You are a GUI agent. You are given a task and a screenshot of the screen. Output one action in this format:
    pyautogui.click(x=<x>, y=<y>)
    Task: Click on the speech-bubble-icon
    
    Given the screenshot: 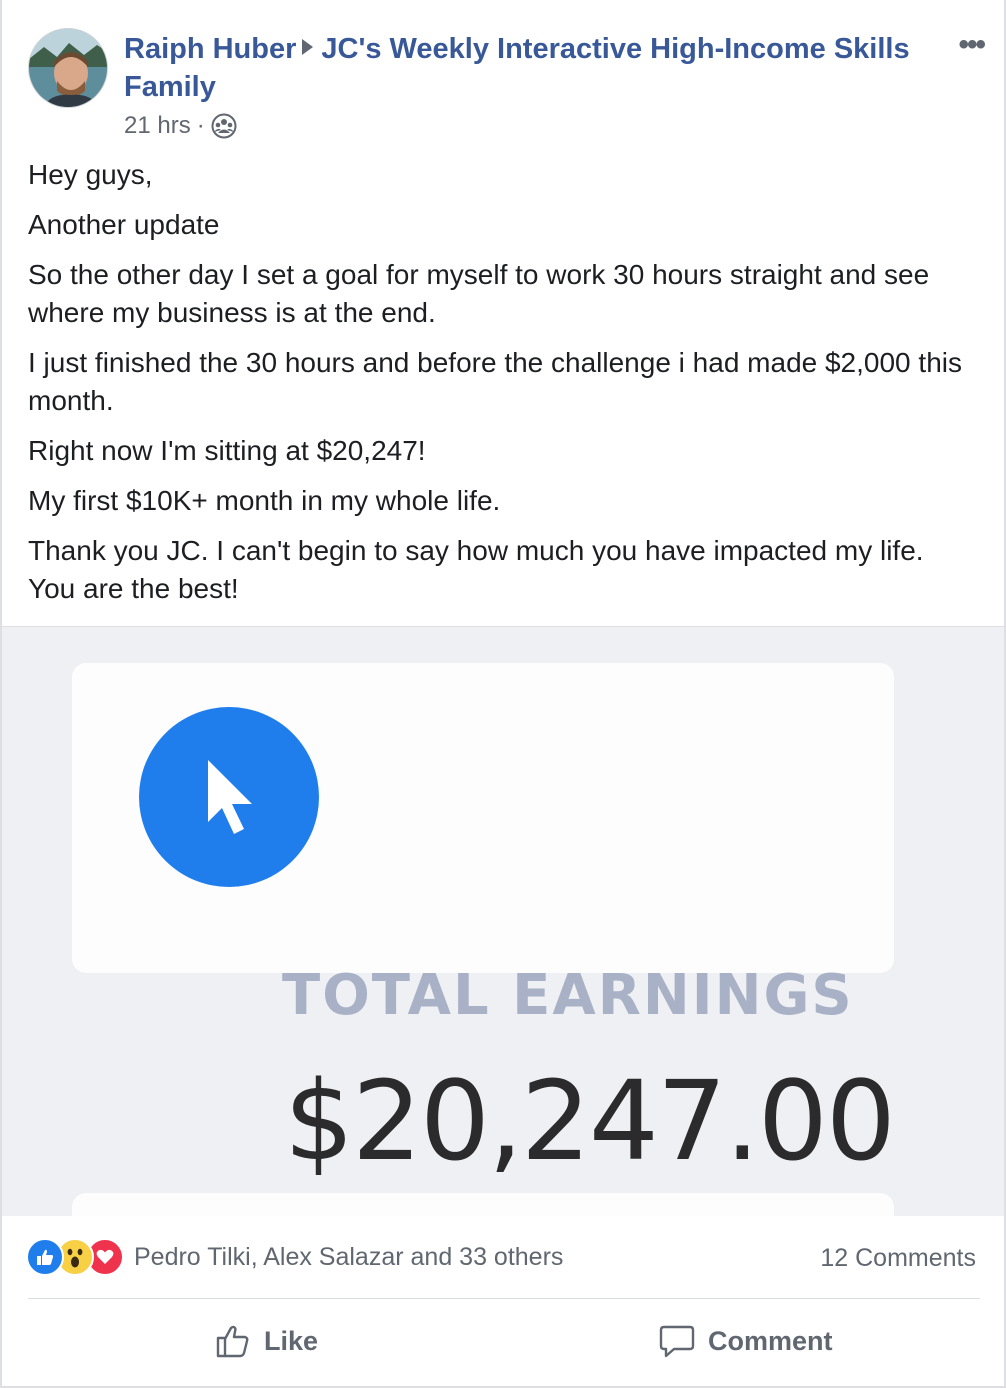 What is the action you would take?
    pyautogui.click(x=677, y=1341)
    